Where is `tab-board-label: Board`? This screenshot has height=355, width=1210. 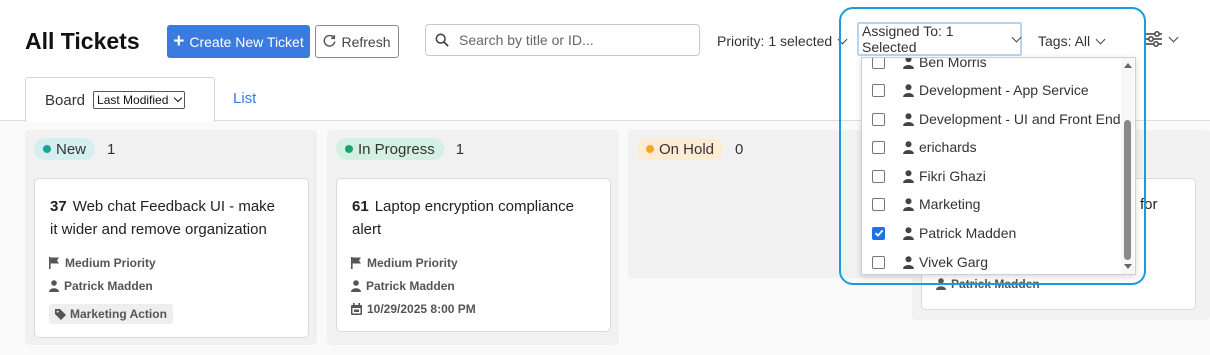
tab-board-label: Board is located at coordinates (65, 100).